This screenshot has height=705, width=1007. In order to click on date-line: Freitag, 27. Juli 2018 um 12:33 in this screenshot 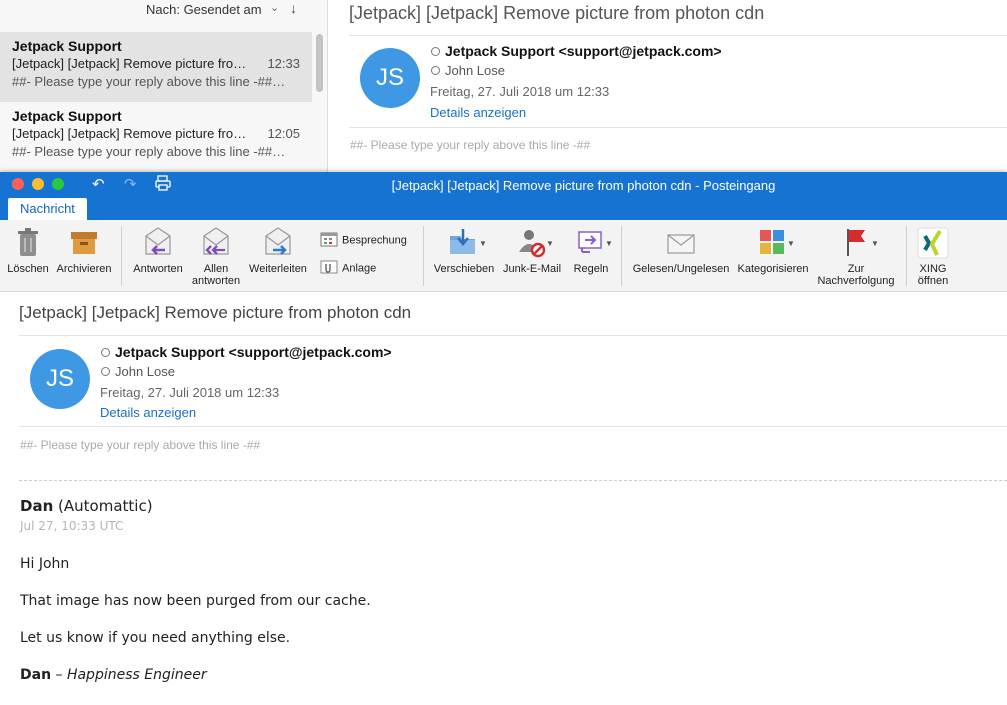, I will do `click(520, 91)`.